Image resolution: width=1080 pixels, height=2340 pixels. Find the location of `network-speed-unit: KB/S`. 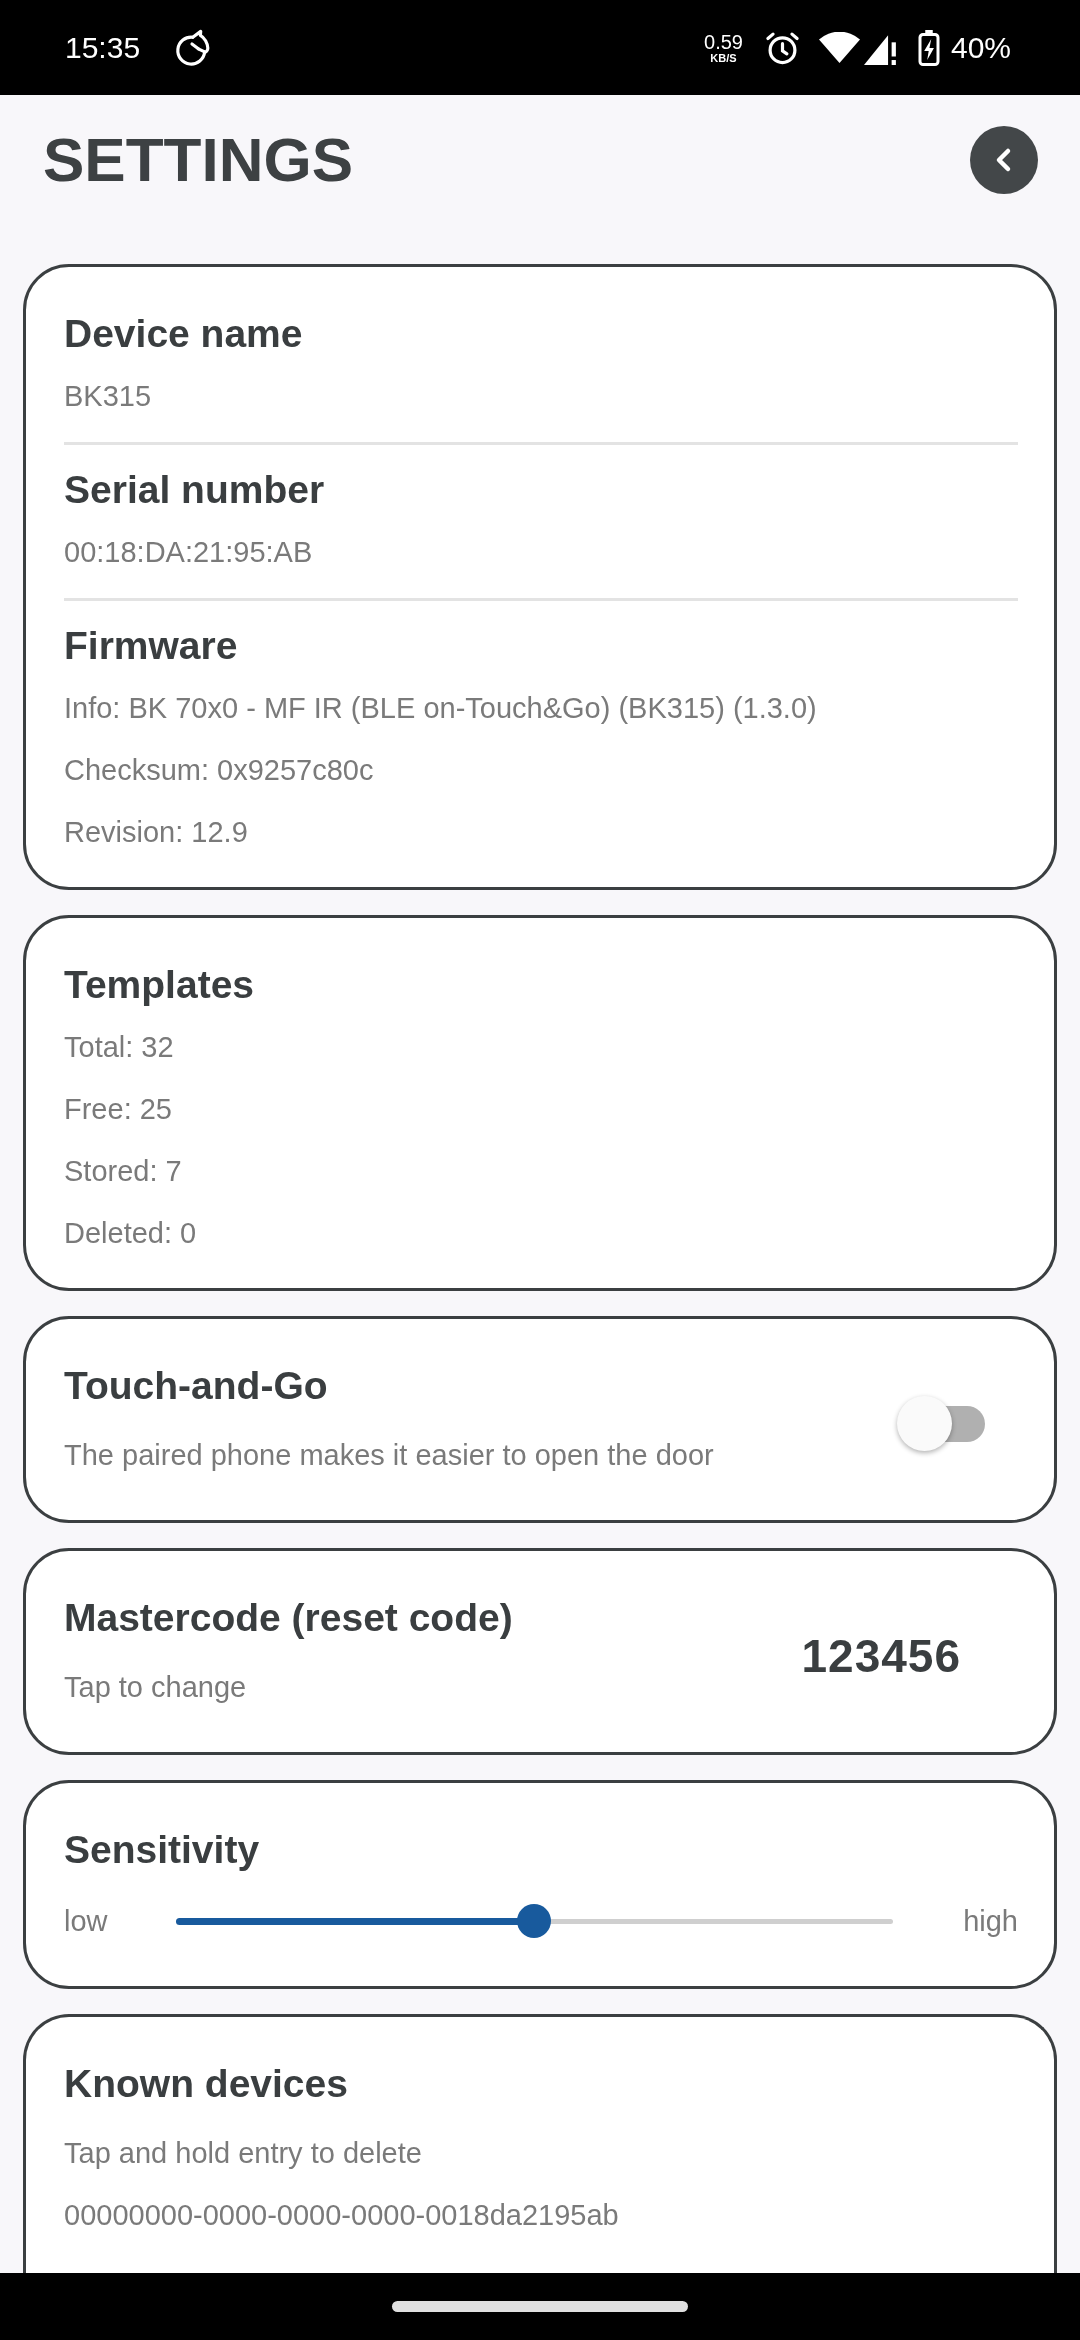

network-speed-unit: KB/S is located at coordinates (723, 57).